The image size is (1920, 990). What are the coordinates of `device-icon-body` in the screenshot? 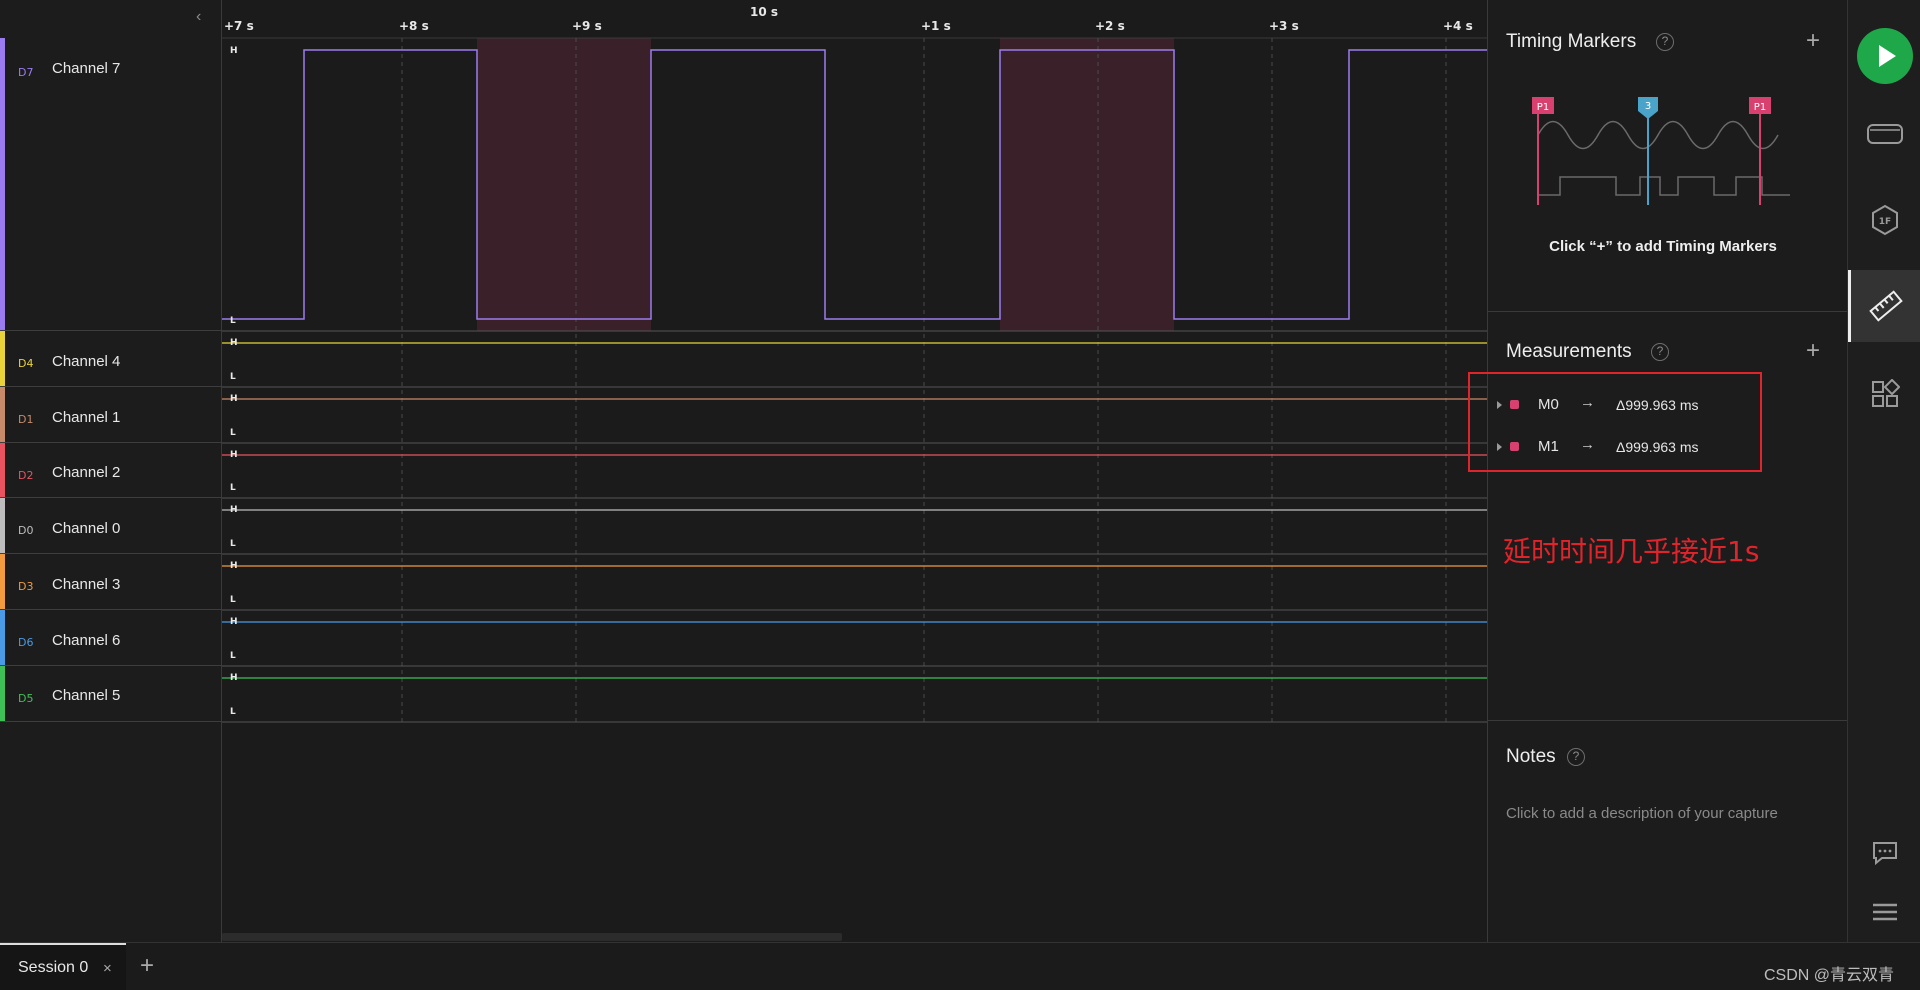 It's located at (1884, 134).